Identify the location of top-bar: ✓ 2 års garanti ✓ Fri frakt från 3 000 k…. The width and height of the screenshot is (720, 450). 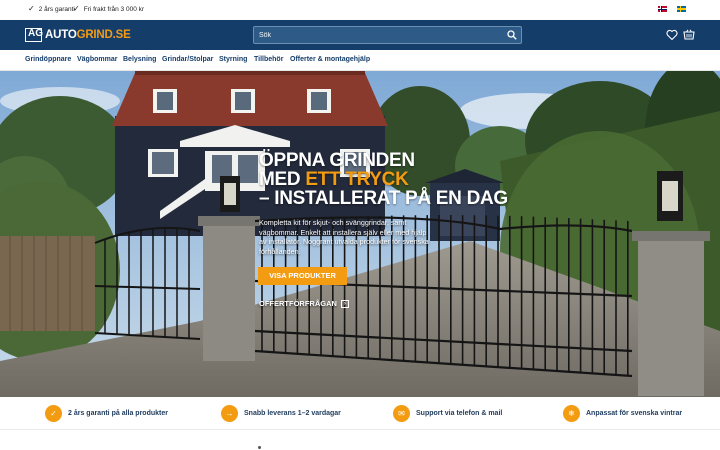
(360, 10).